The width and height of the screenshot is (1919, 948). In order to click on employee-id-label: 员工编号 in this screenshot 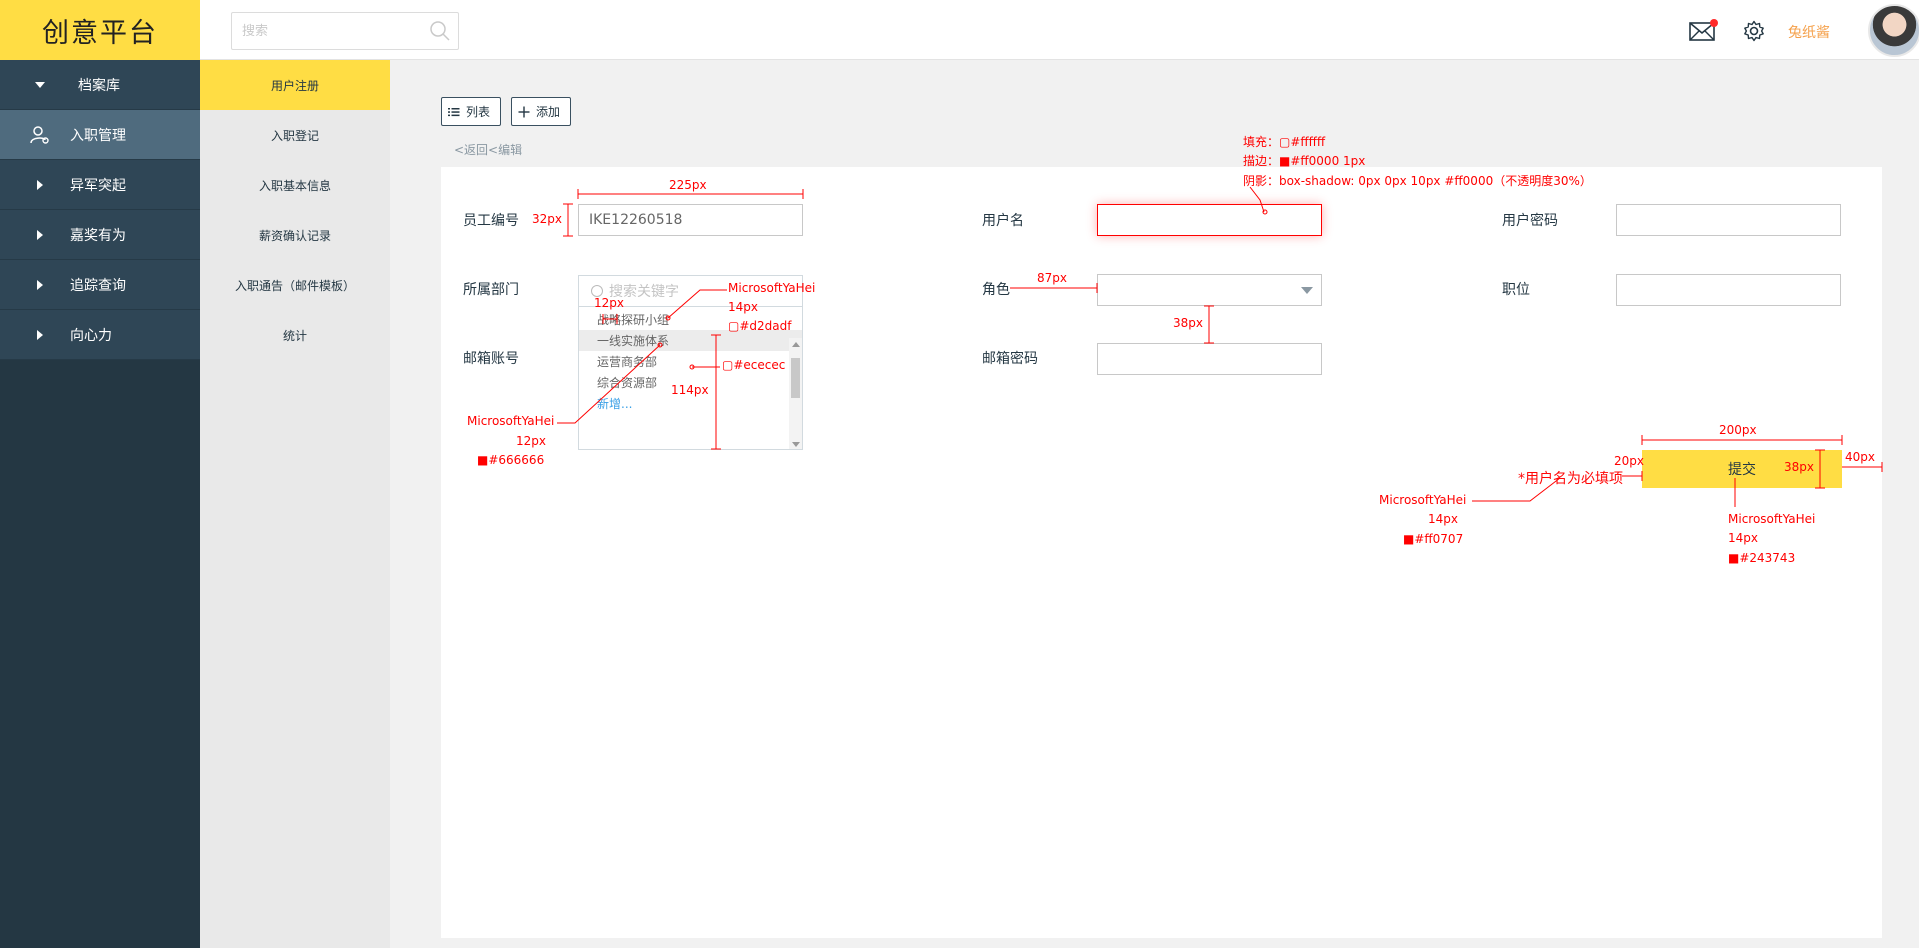, I will do `click(491, 221)`.